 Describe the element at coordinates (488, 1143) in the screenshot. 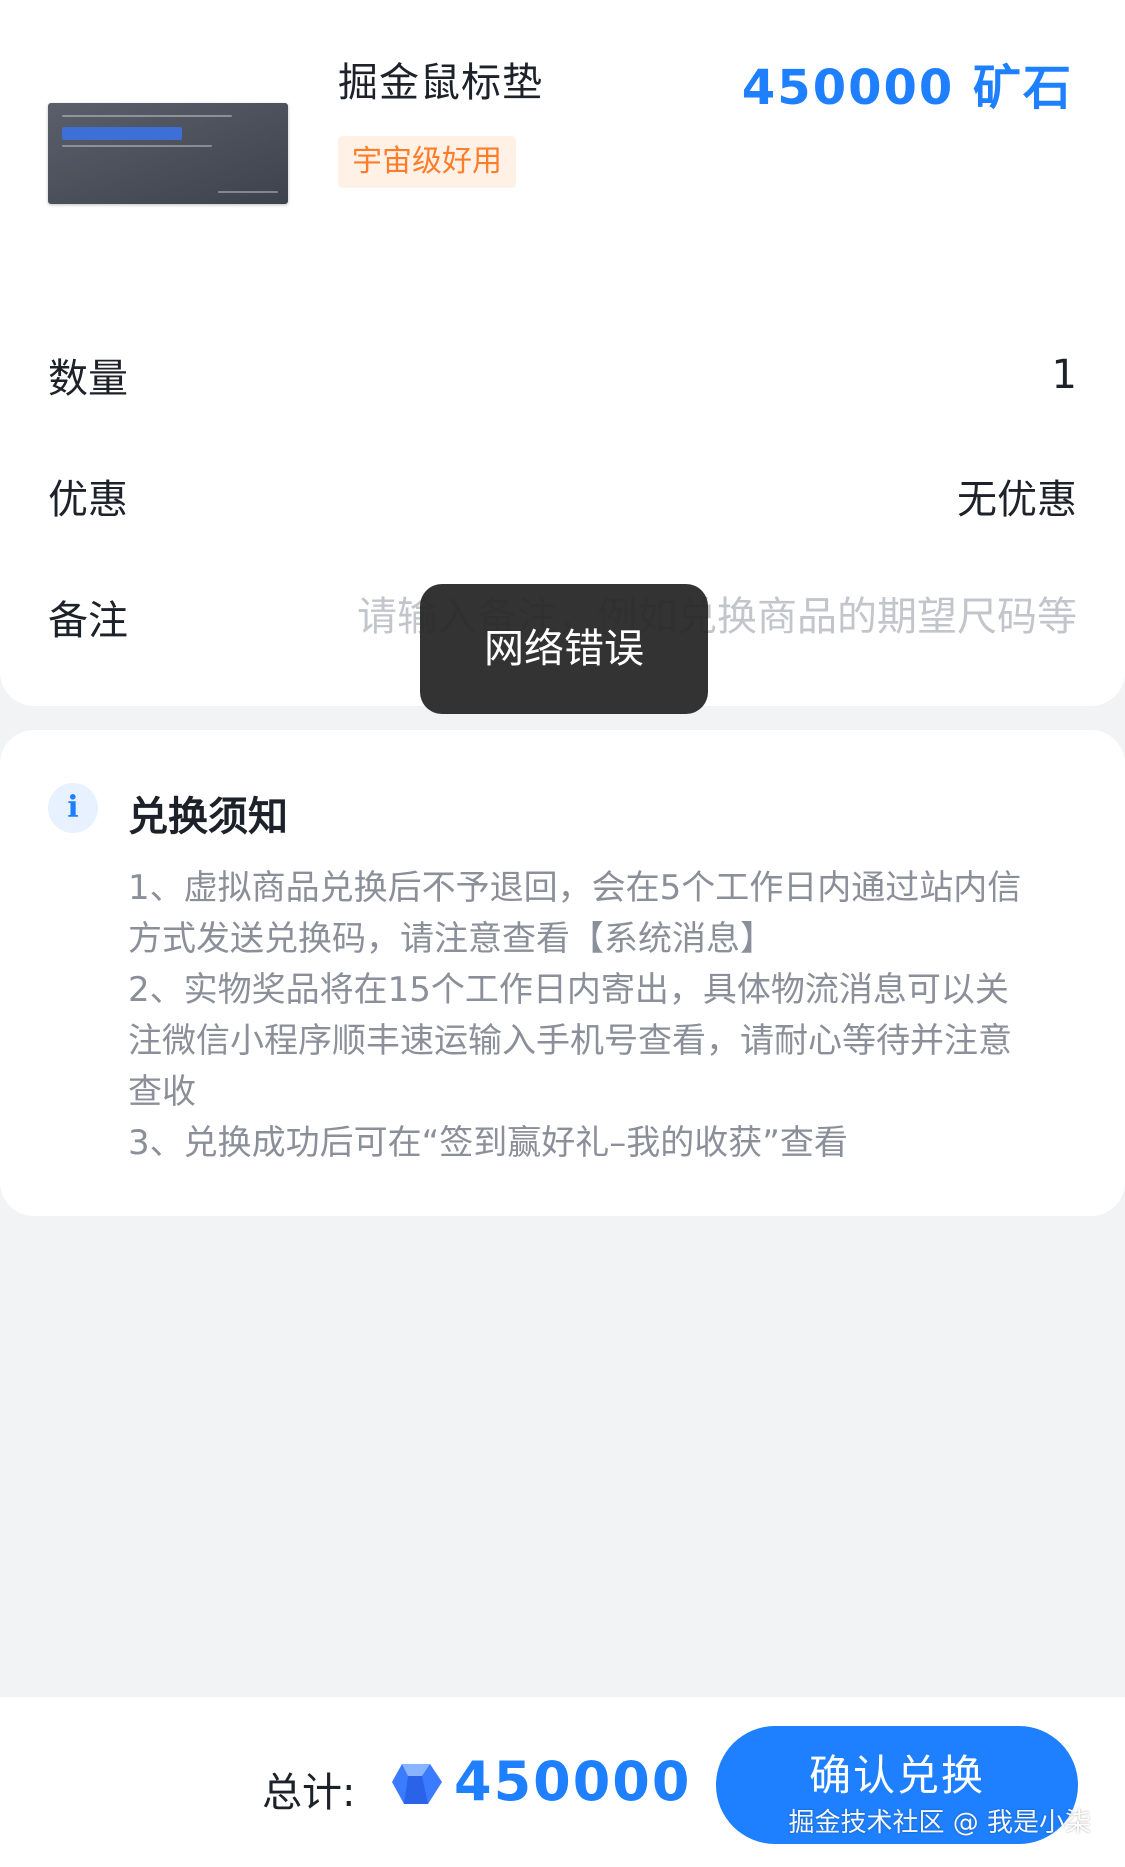

I see `notice-line: 3、兑换成功后可在“签到赢好礼–我的收获”查看` at that location.